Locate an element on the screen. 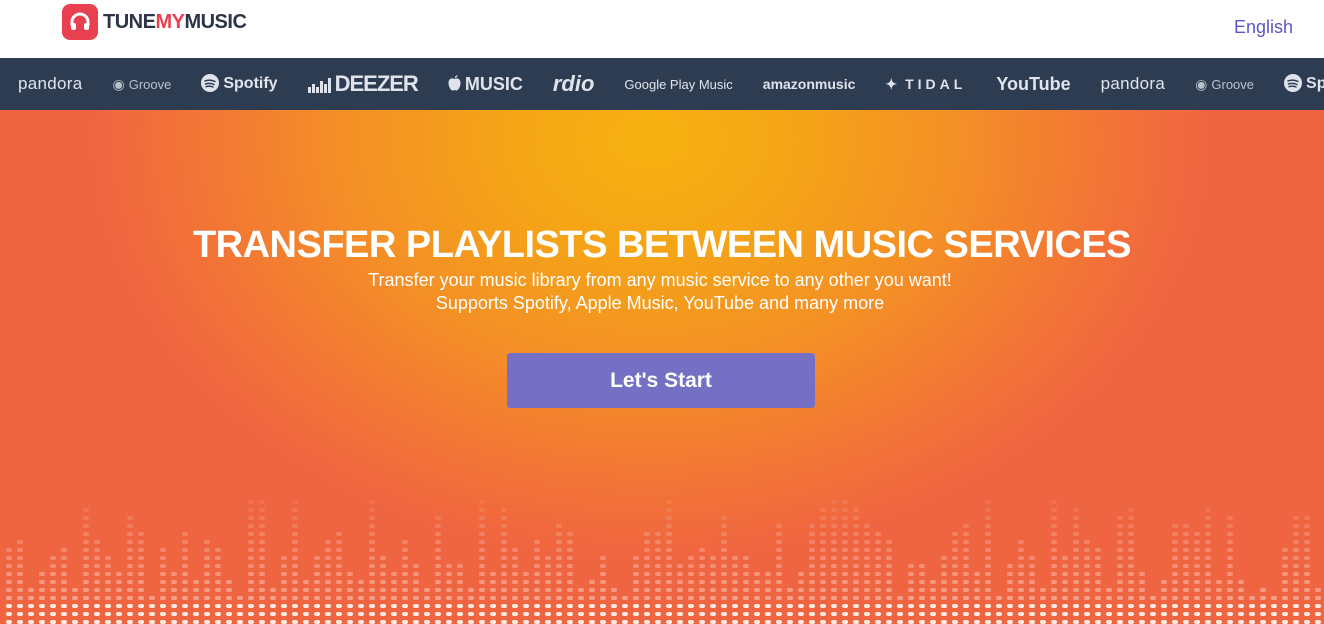 This screenshot has height=624, width=1324. tunemymusic-logo: TUNEMYMUSIC is located at coordinates (154, 22).